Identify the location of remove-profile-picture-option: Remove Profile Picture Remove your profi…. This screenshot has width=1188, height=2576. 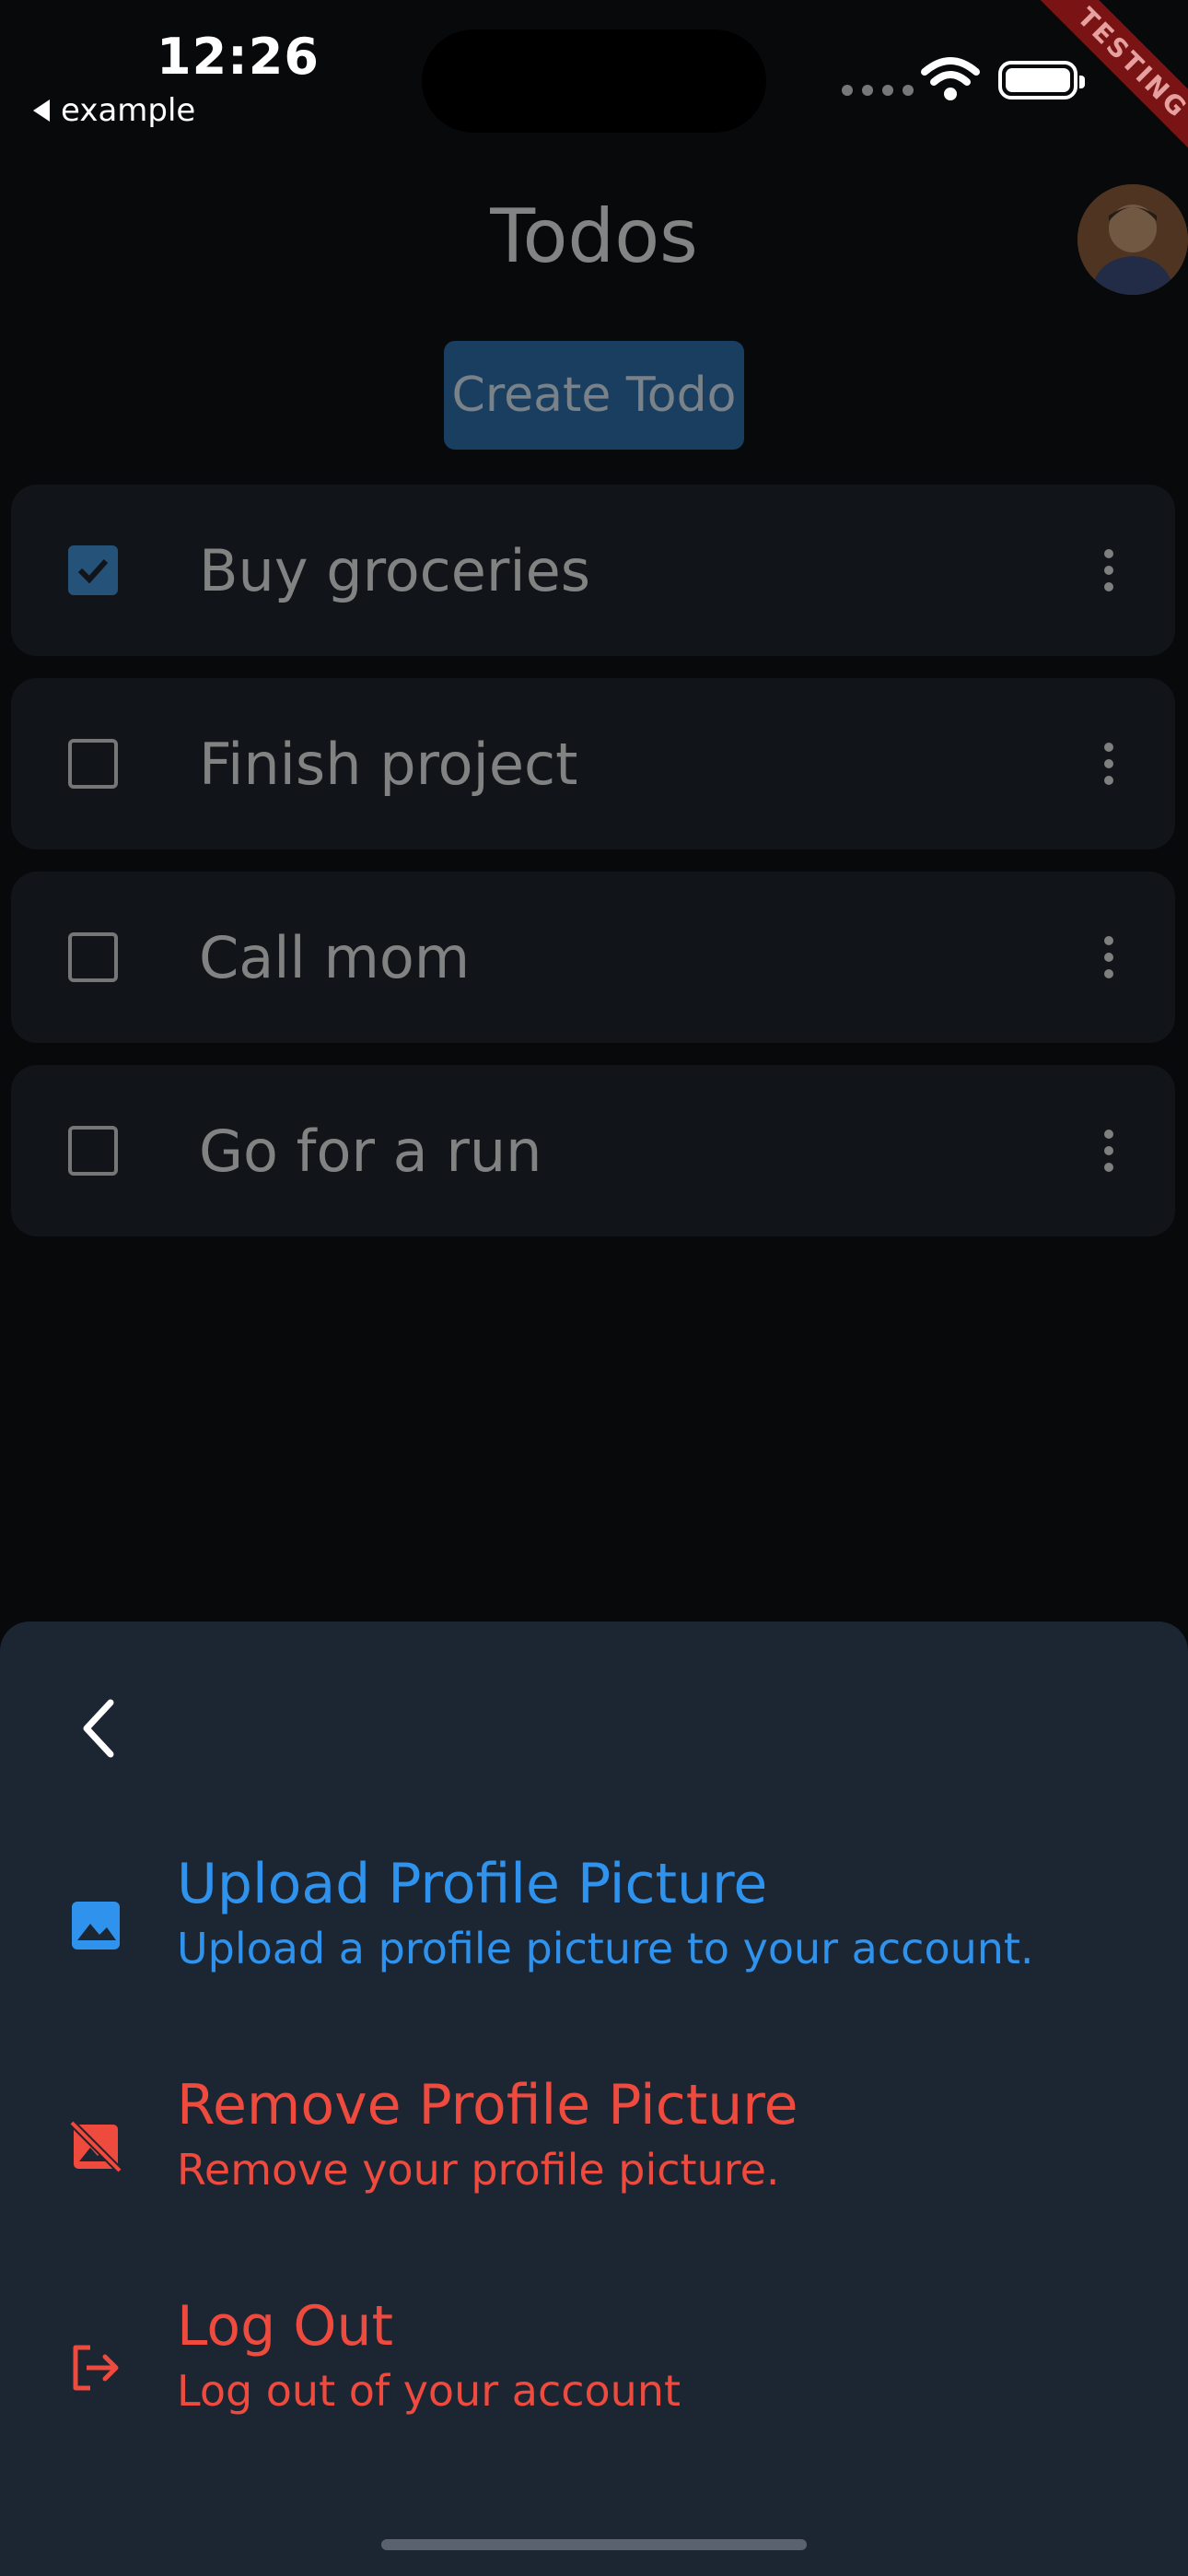
(594, 2151).